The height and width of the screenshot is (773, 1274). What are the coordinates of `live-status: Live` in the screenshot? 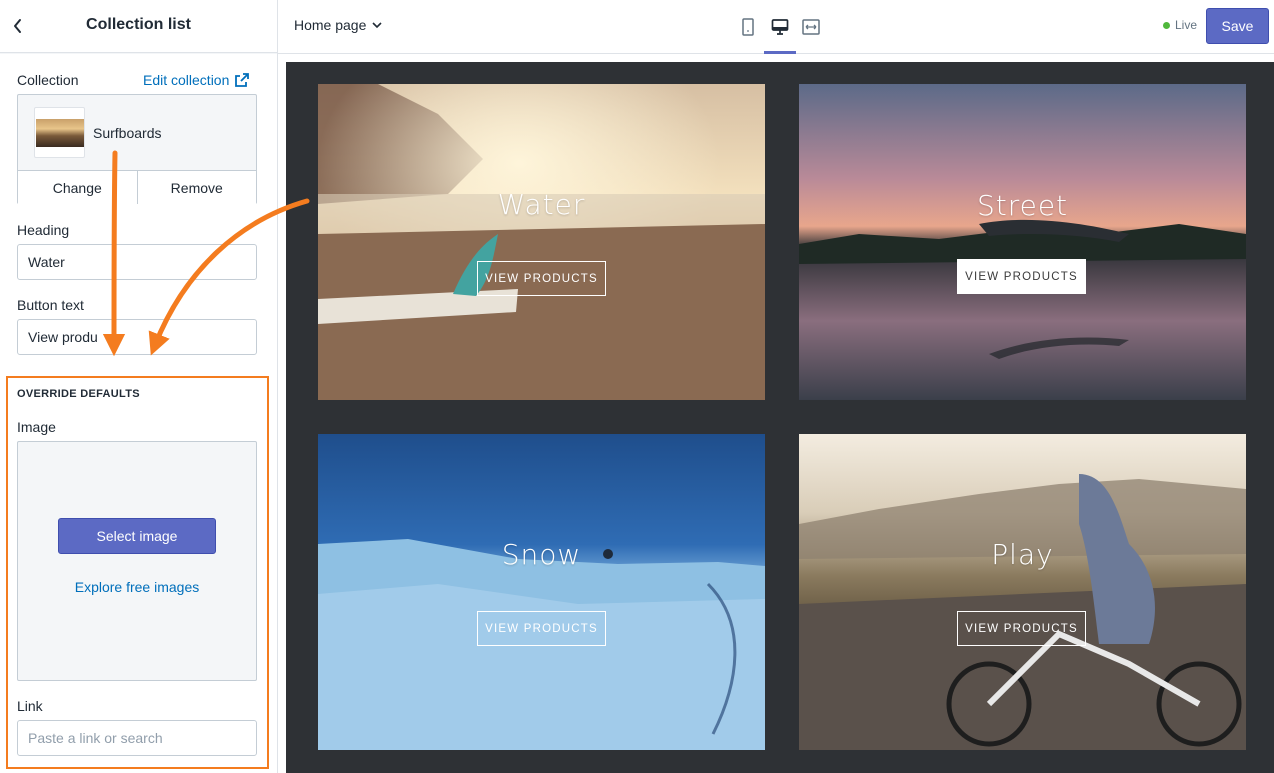 It's located at (1180, 25).